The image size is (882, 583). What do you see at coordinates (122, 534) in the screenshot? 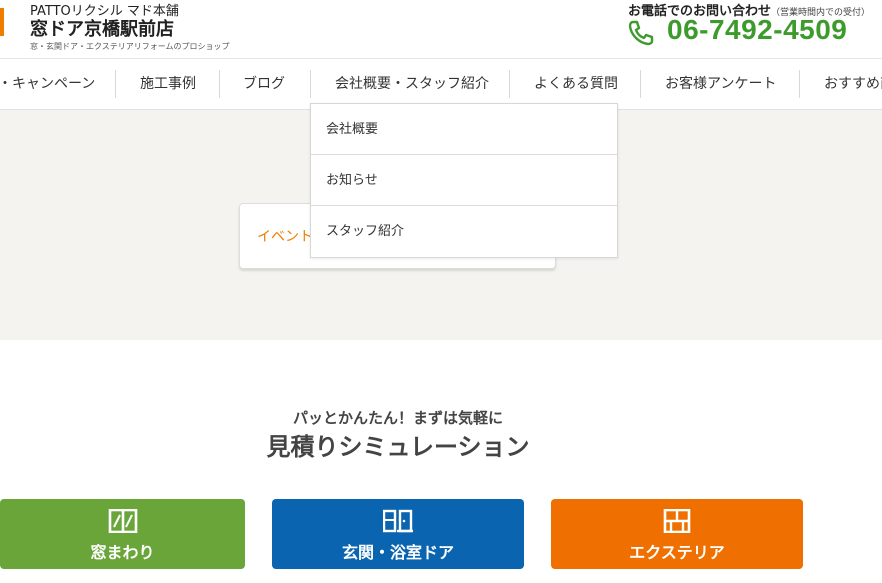
I see `window-estimate-button: 窓まわり` at bounding box center [122, 534].